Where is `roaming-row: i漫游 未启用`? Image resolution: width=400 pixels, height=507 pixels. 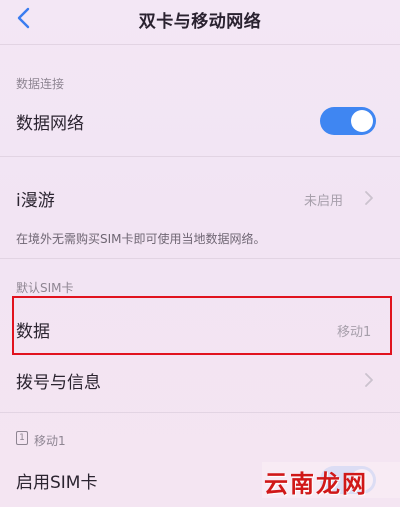 roaming-row: i漫游 未启用 is located at coordinates (200, 197).